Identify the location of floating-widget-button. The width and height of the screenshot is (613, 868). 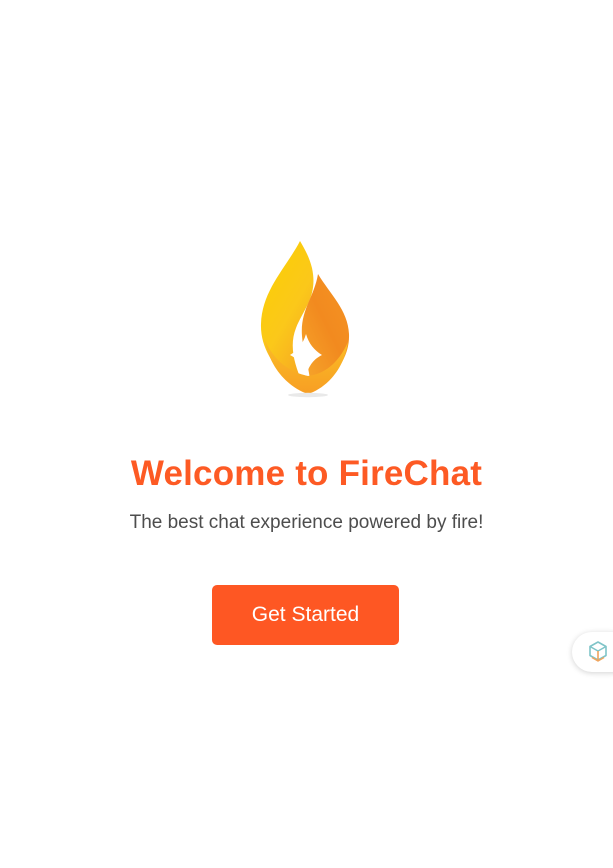
(592, 652).